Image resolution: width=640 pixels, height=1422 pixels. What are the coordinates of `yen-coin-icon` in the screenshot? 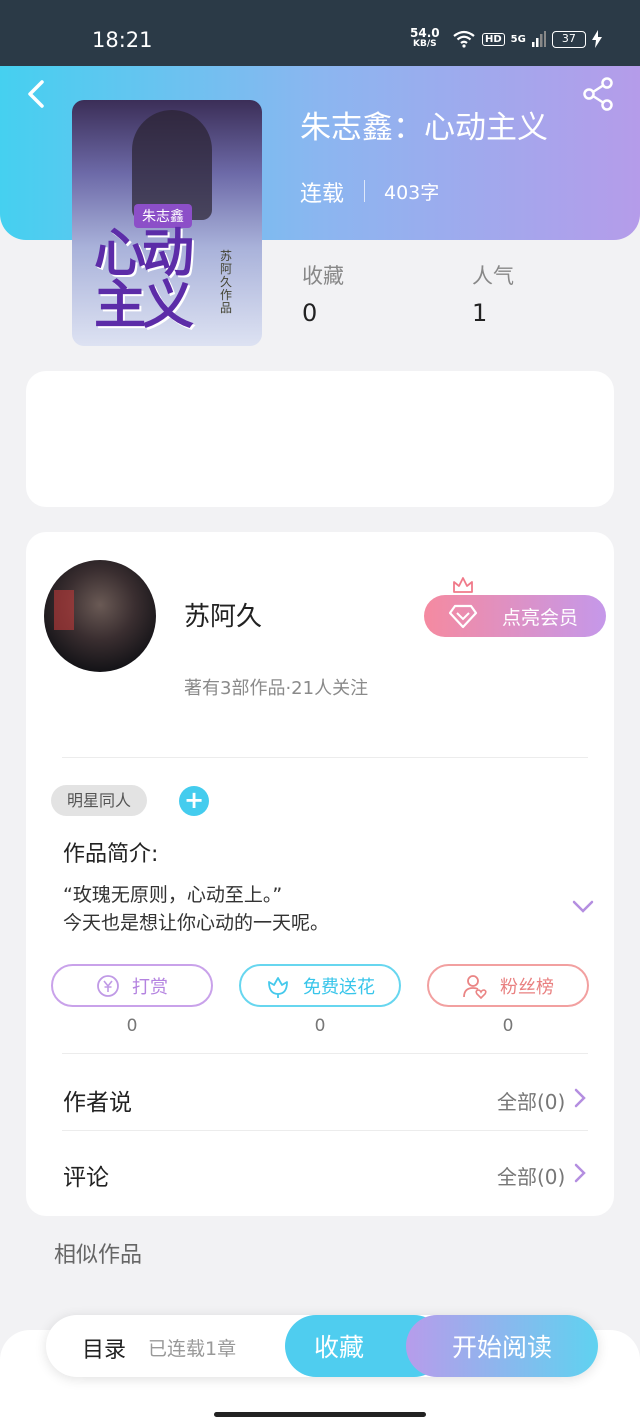 It's located at (108, 985).